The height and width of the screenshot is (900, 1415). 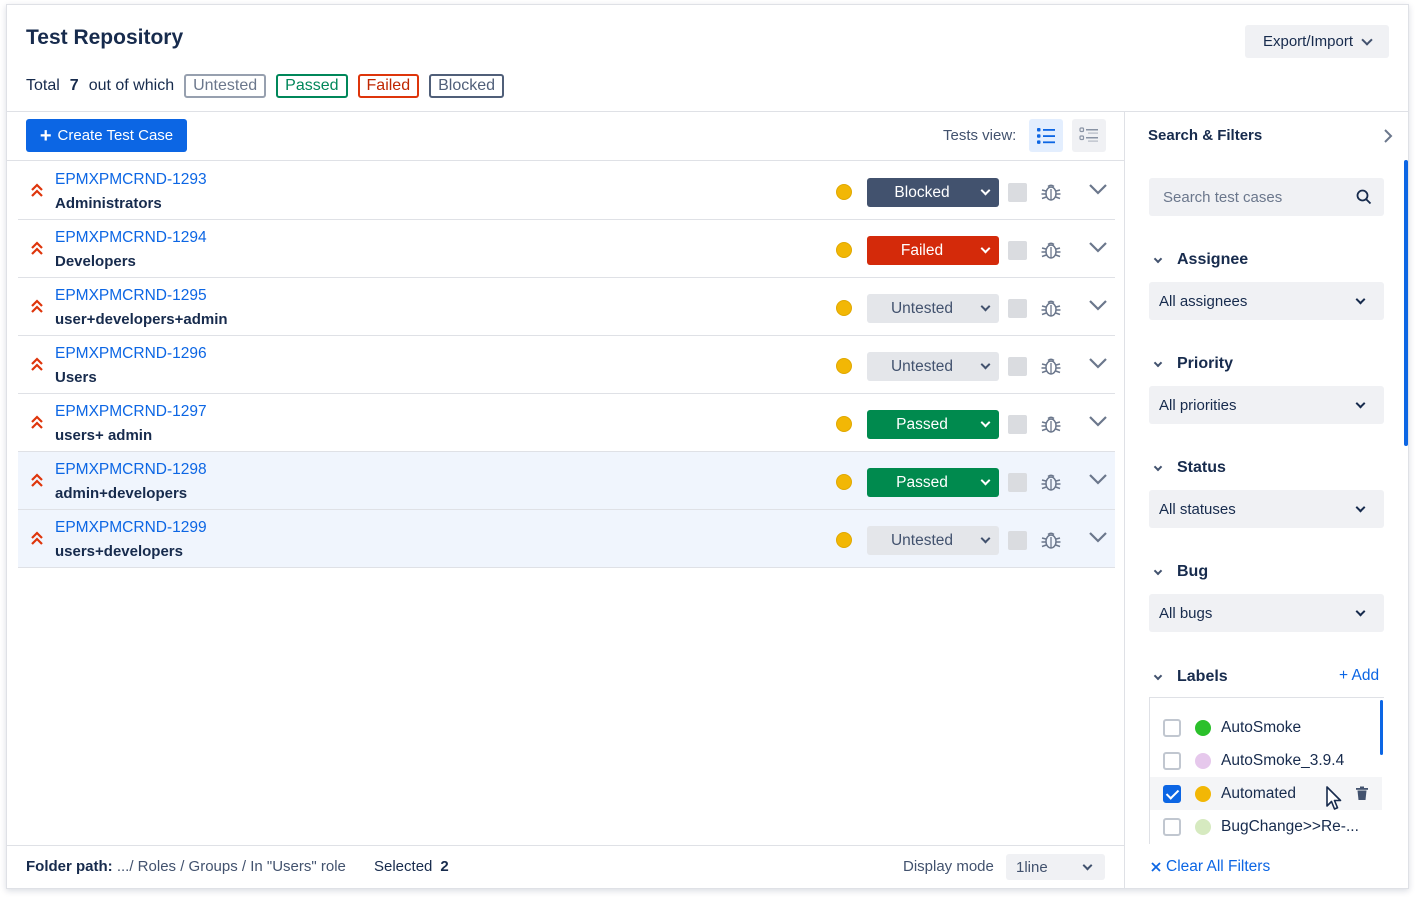 I want to click on assignee-select: All assignees, so click(x=1266, y=301).